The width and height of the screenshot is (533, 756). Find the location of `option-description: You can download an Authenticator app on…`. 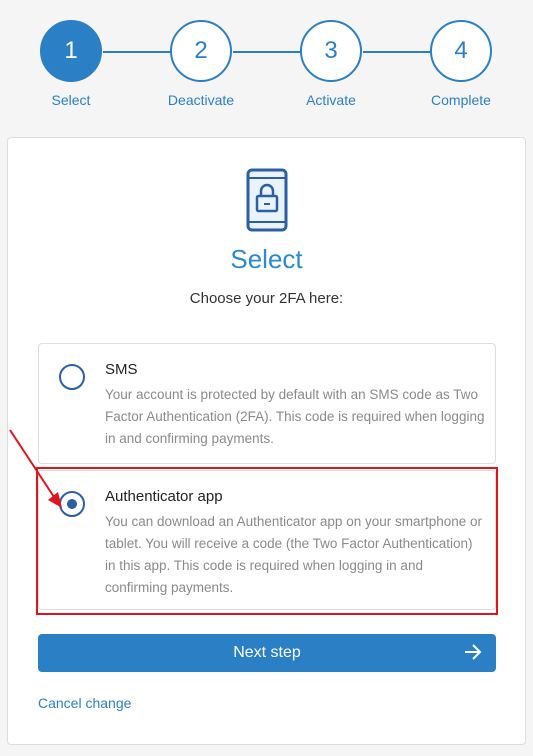

option-description: You can download an Authenticator app on… is located at coordinates (294, 554).